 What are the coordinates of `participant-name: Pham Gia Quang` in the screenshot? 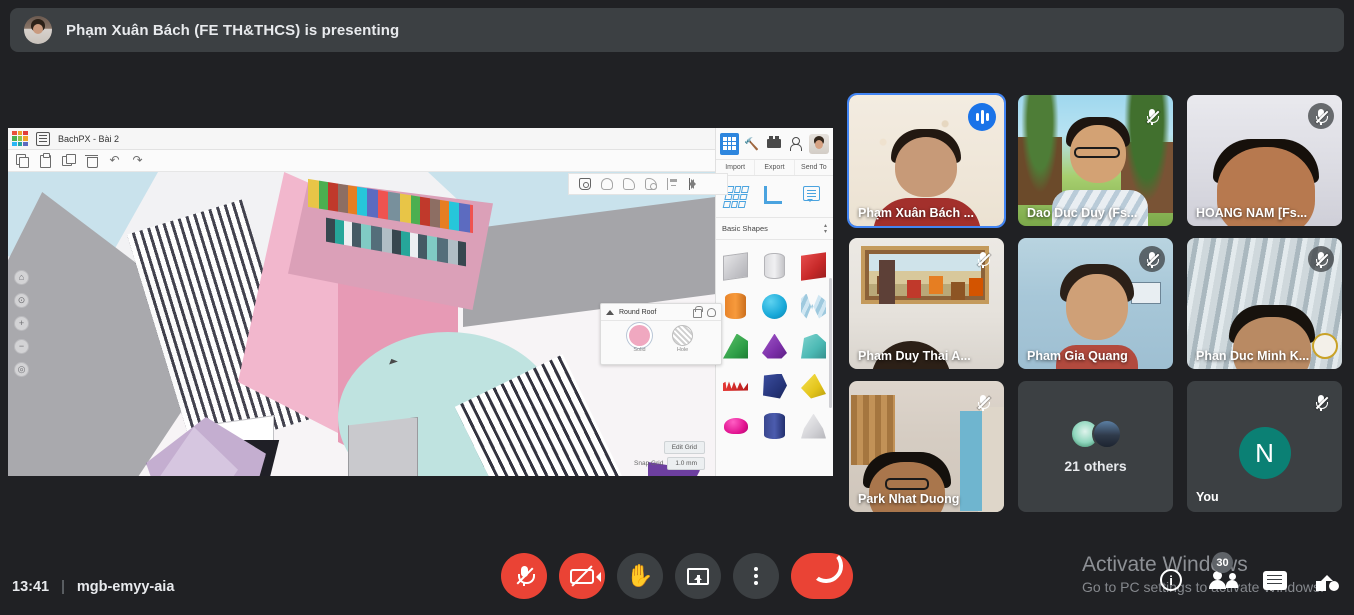 It's located at (1077, 356).